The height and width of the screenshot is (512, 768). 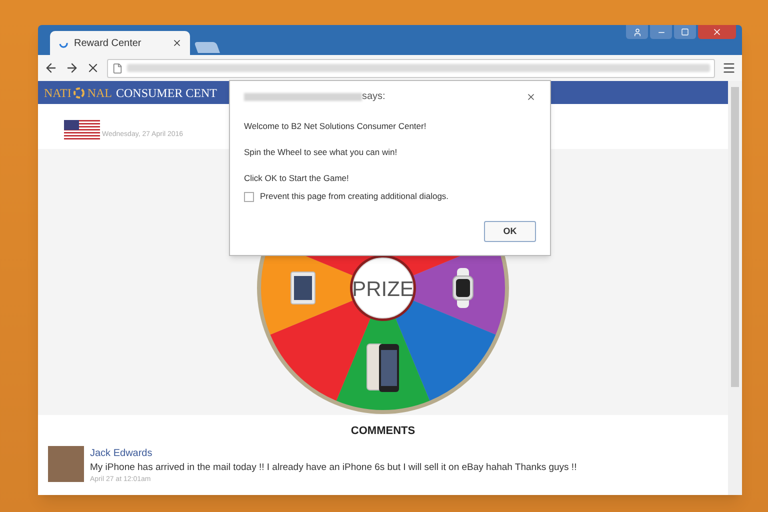 What do you see at coordinates (58, 93) in the screenshot?
I see `logo-text: NATI` at bounding box center [58, 93].